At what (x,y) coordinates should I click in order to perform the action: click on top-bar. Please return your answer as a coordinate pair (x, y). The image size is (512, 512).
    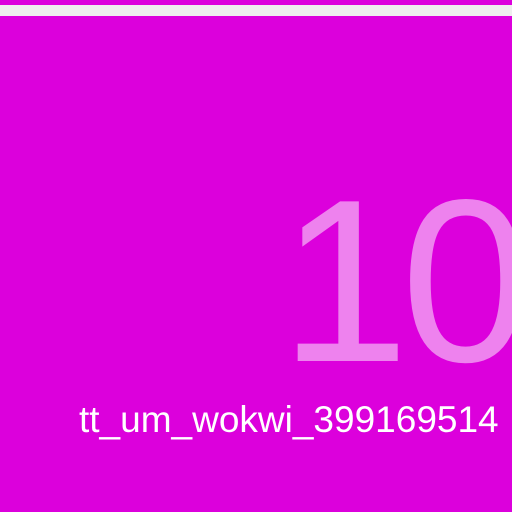
    Looking at the image, I should click on (256, 10).